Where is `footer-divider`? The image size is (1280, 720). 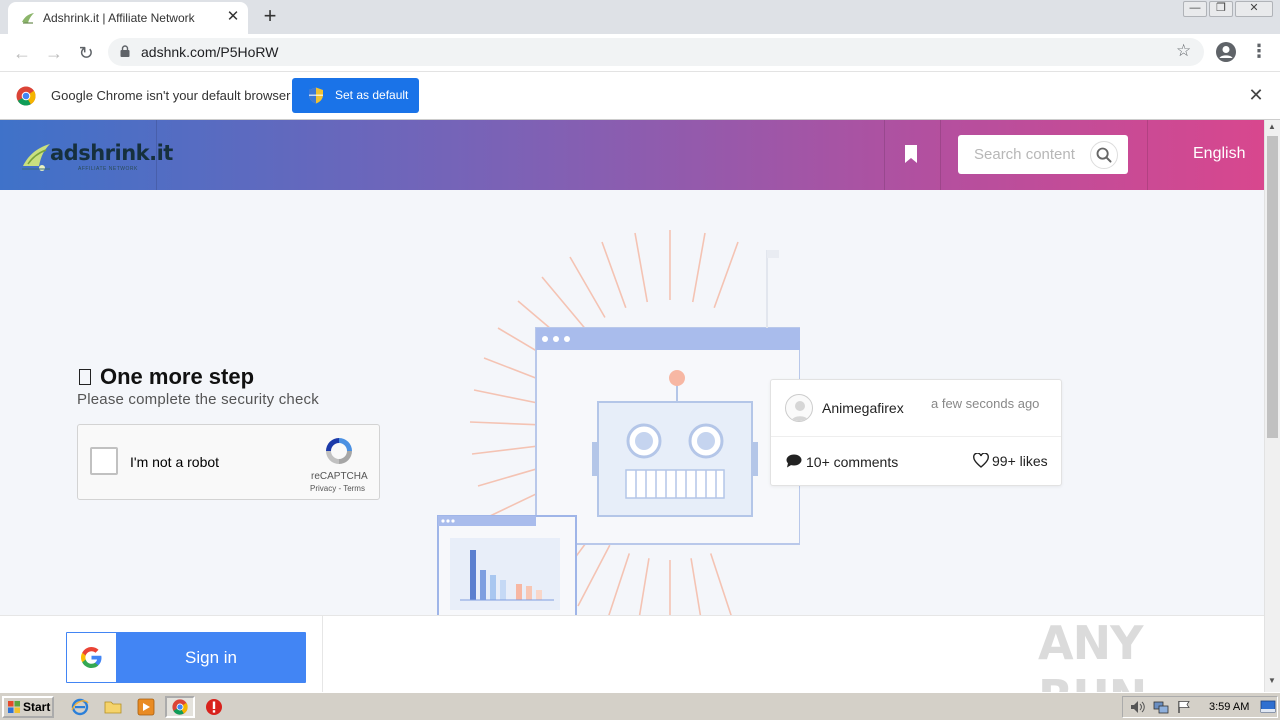
footer-divider is located at coordinates (322, 654).